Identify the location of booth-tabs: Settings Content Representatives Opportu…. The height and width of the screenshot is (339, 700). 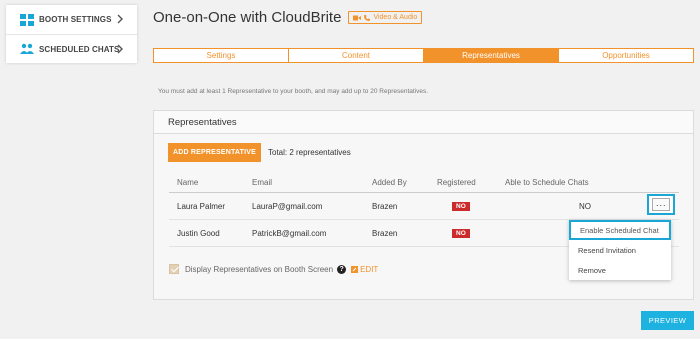
(423, 55).